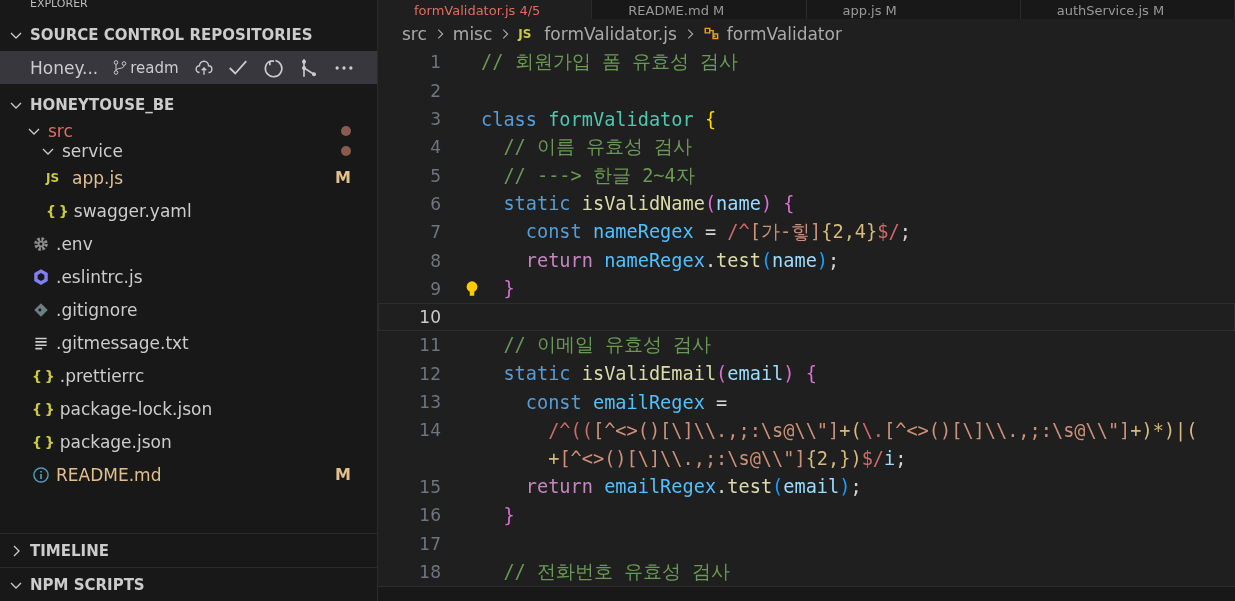  What do you see at coordinates (435, 203) in the screenshot?
I see `line-number: 6` at bounding box center [435, 203].